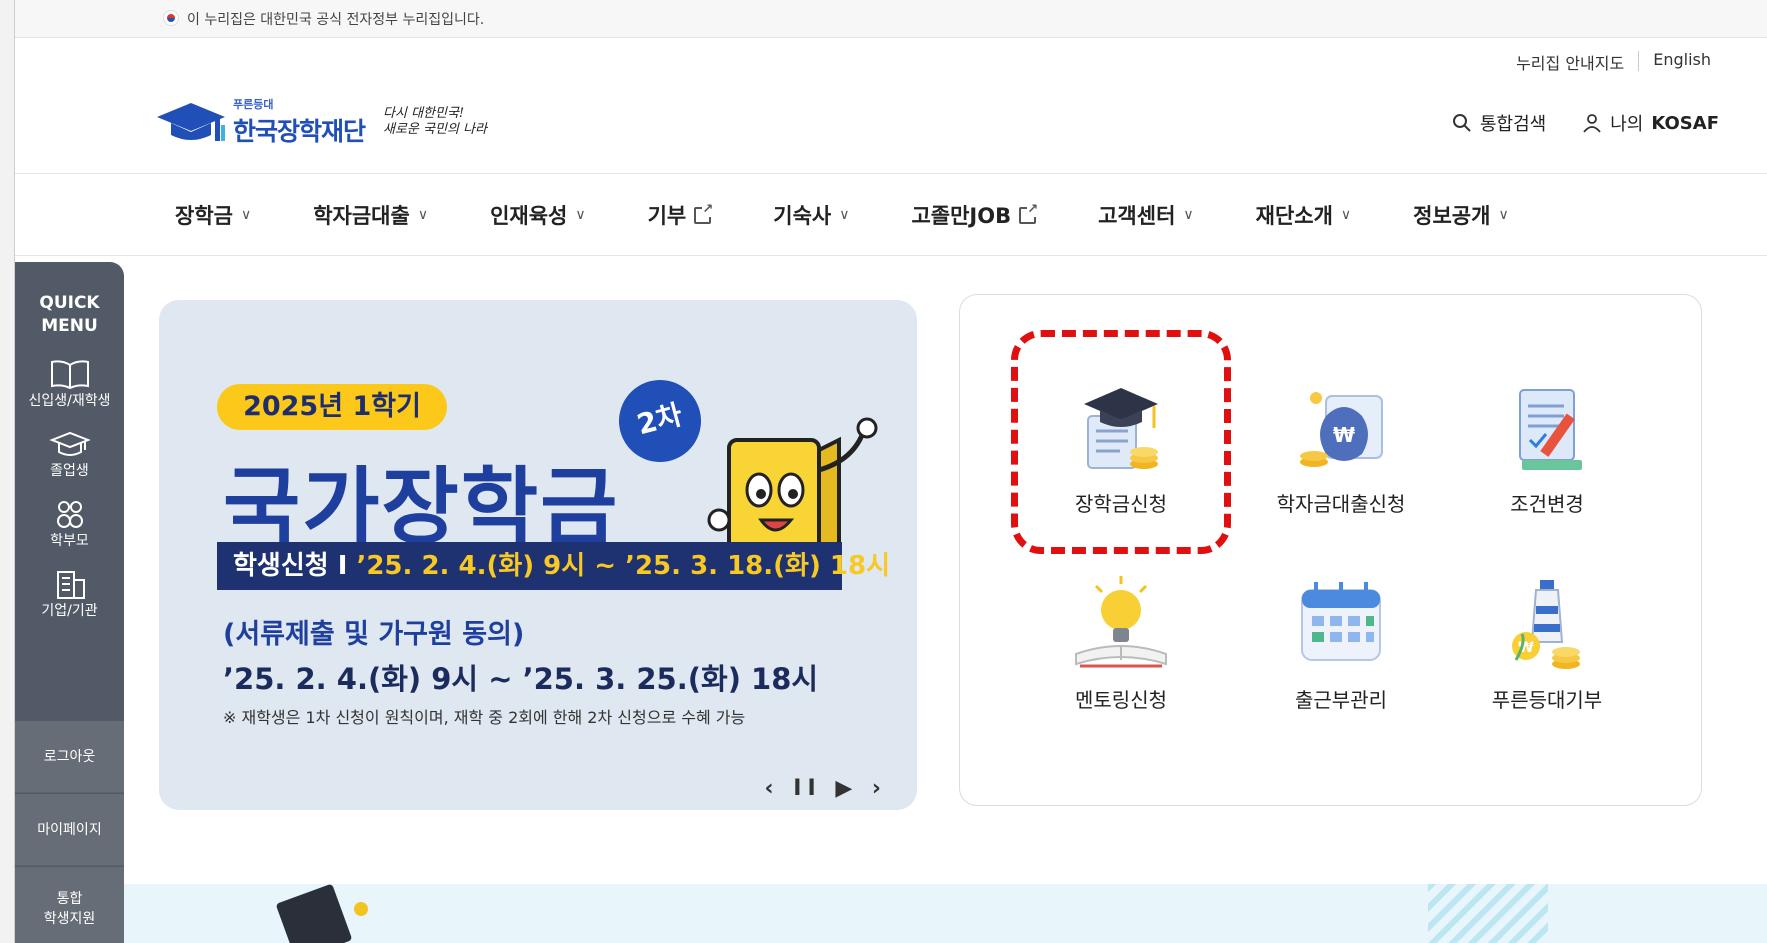  I want to click on quick-item-label: 졸업생, so click(69, 471).